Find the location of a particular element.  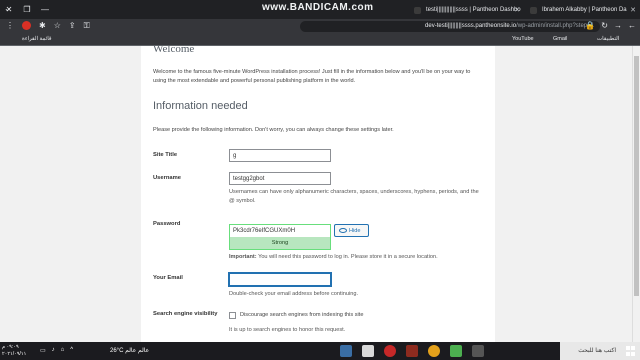

username-input: testgg2gbot is located at coordinates (280, 178).